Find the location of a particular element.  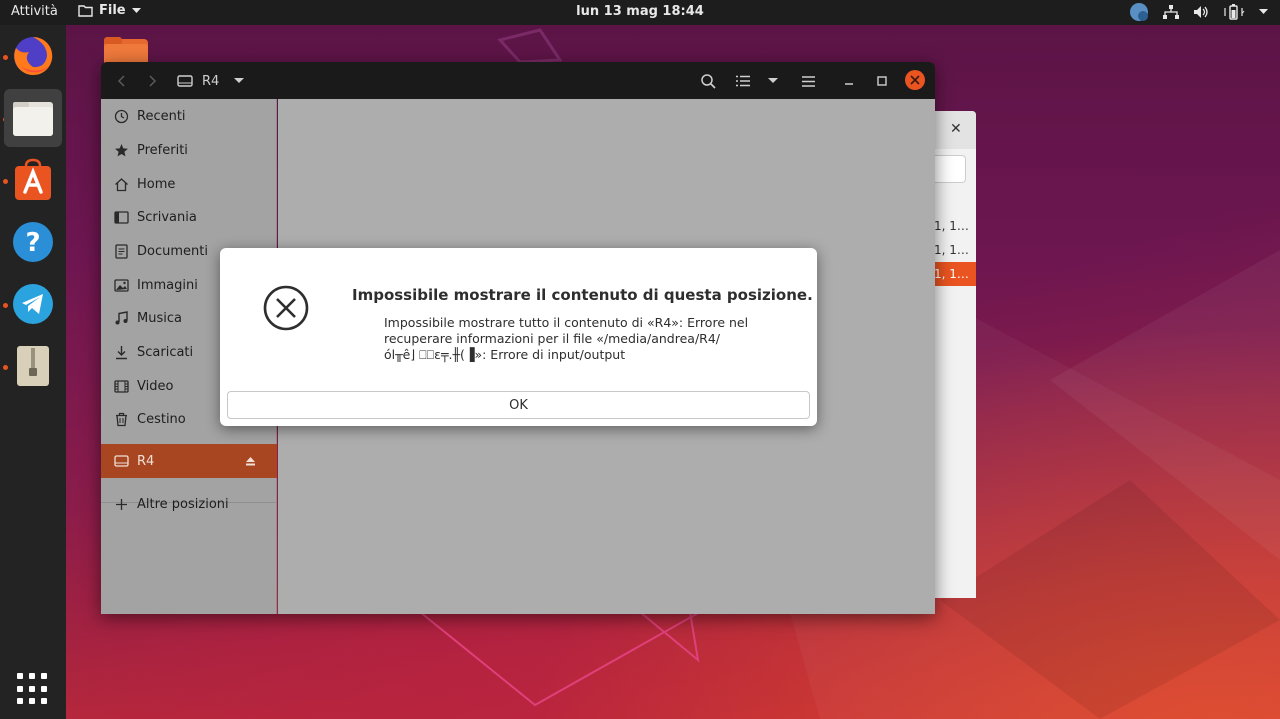

view-options-button is located at coordinates (773, 81).